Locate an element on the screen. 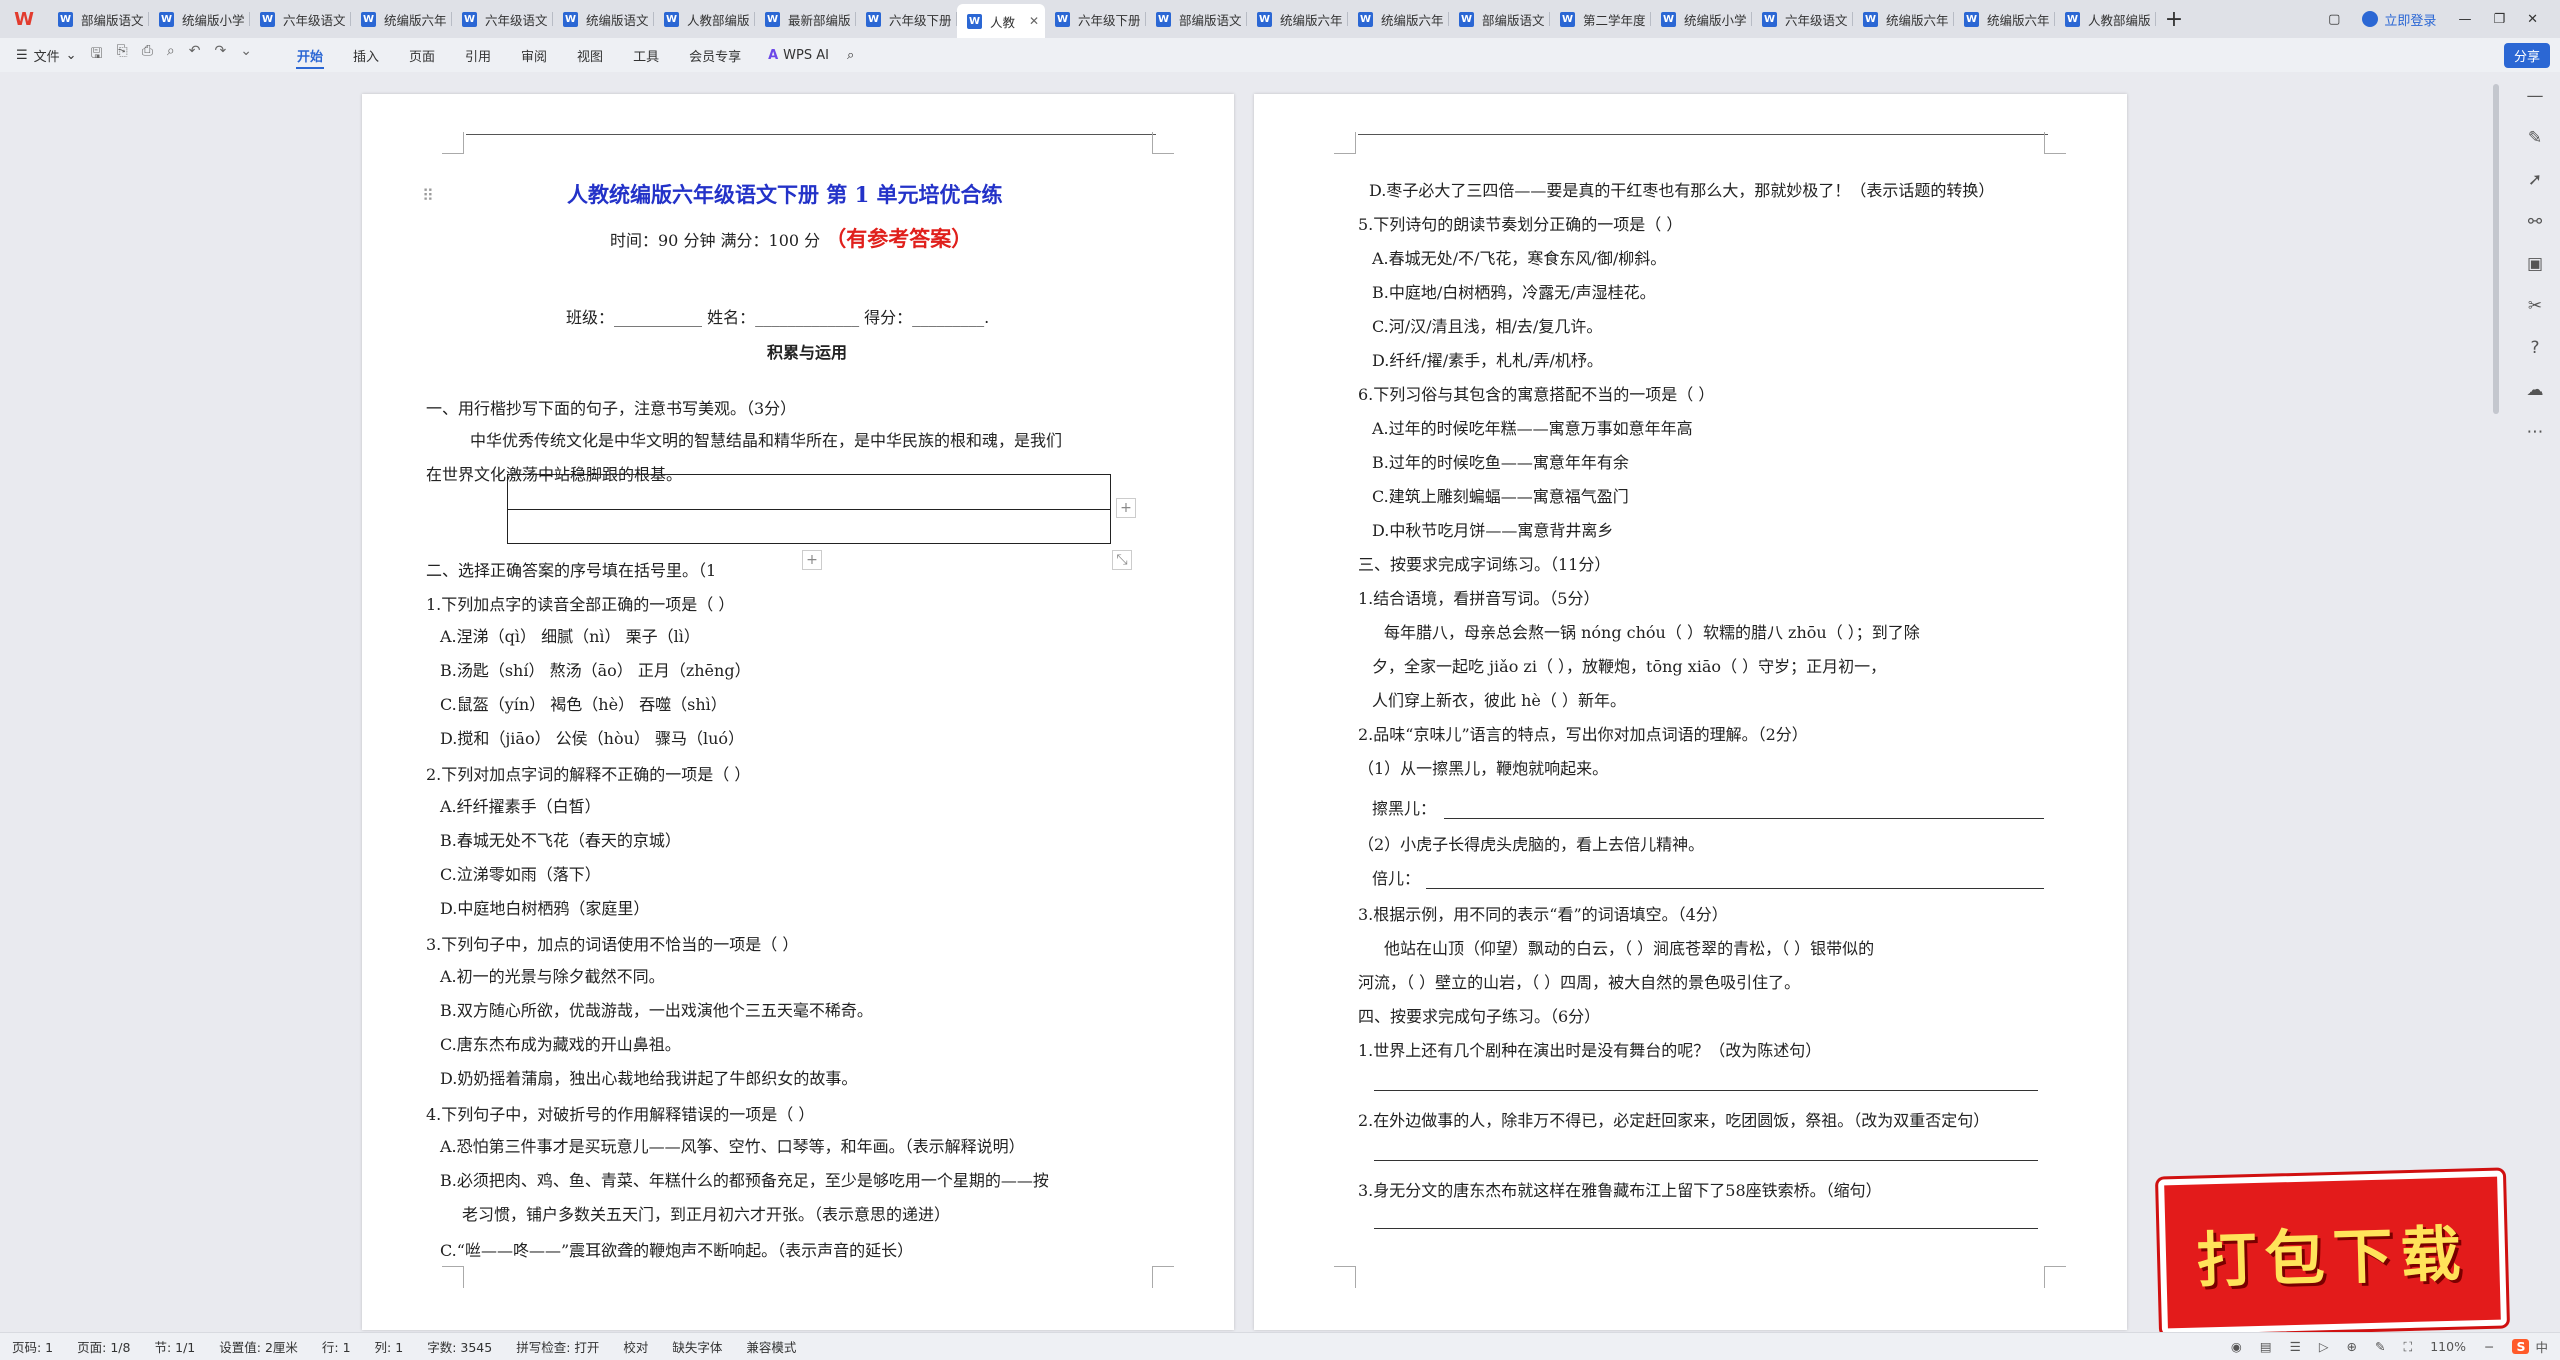 The image size is (2560, 1360). ribbon-tab: 插入 is located at coordinates (366, 55).